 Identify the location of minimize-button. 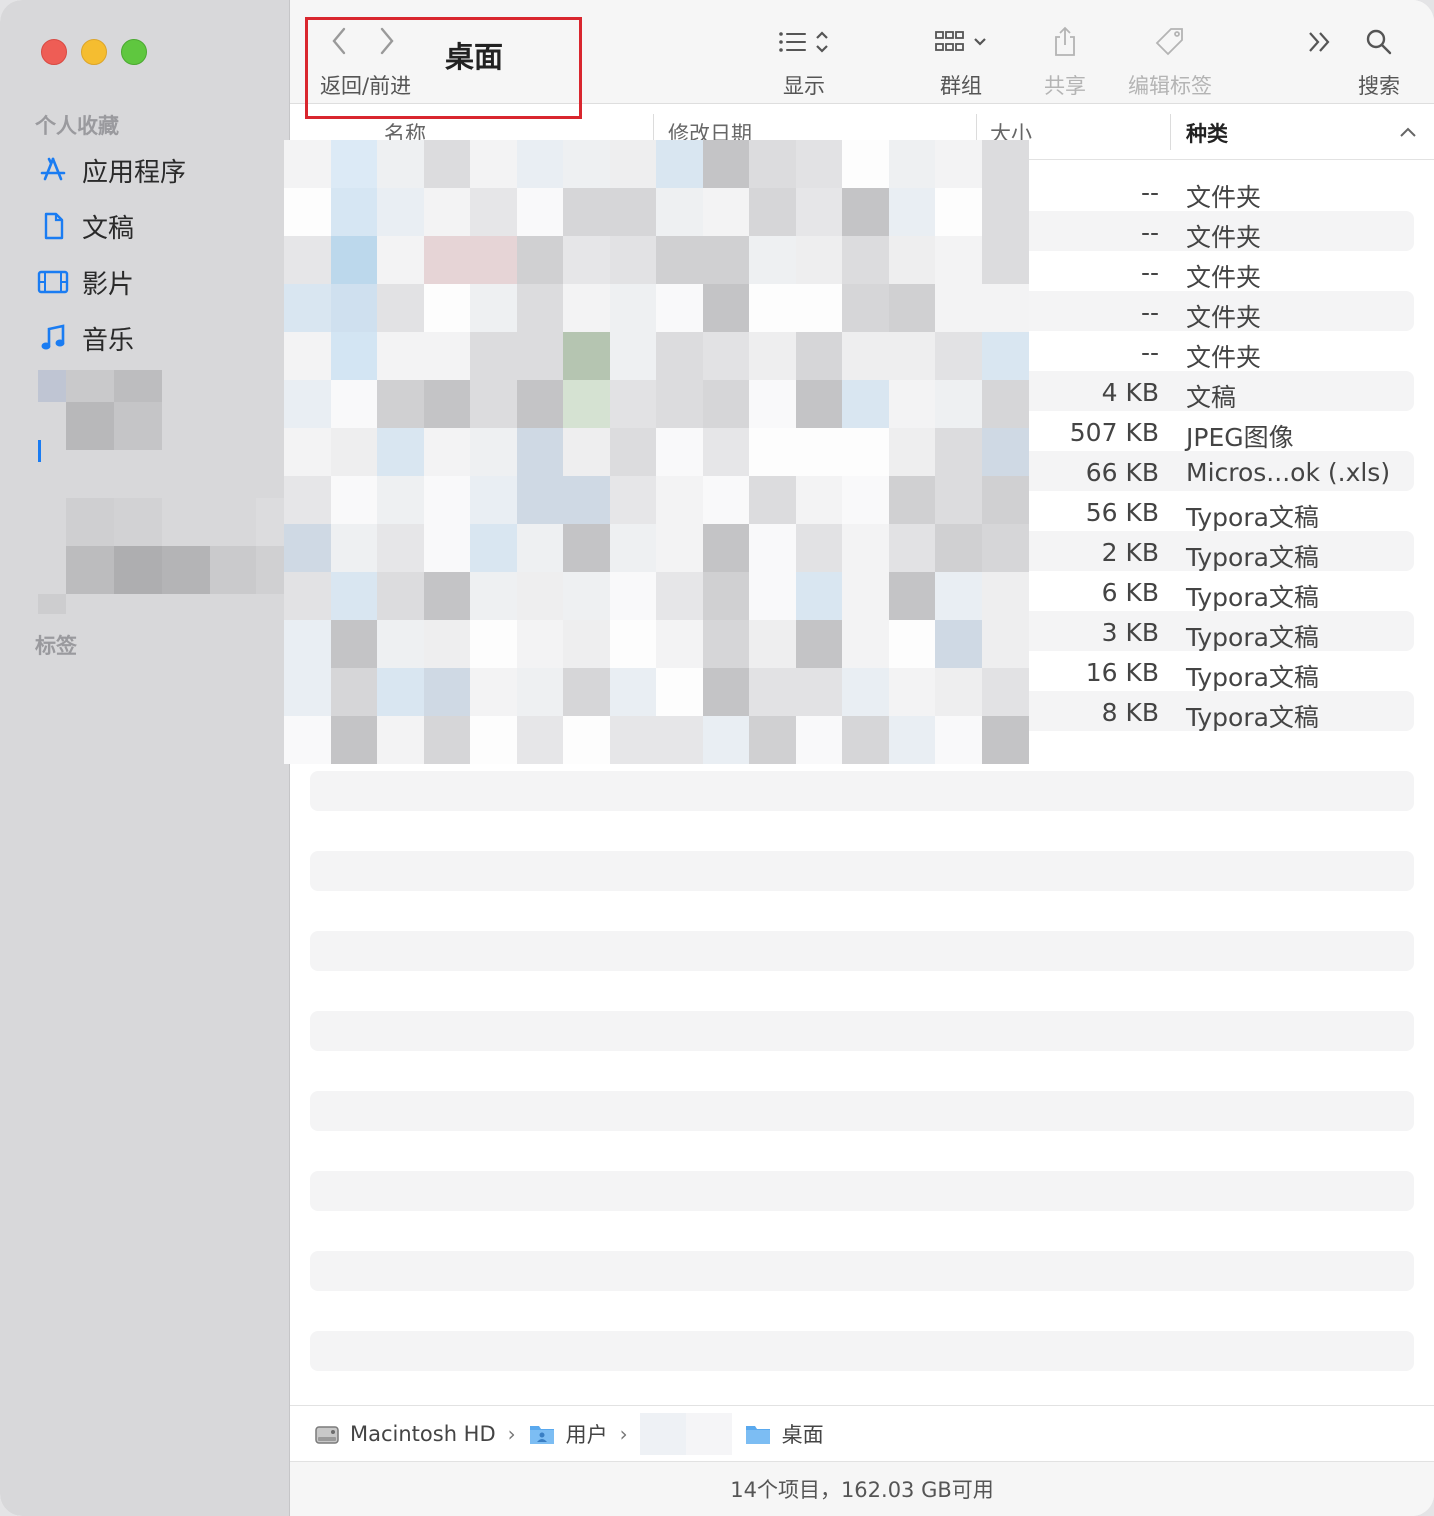
(94, 52).